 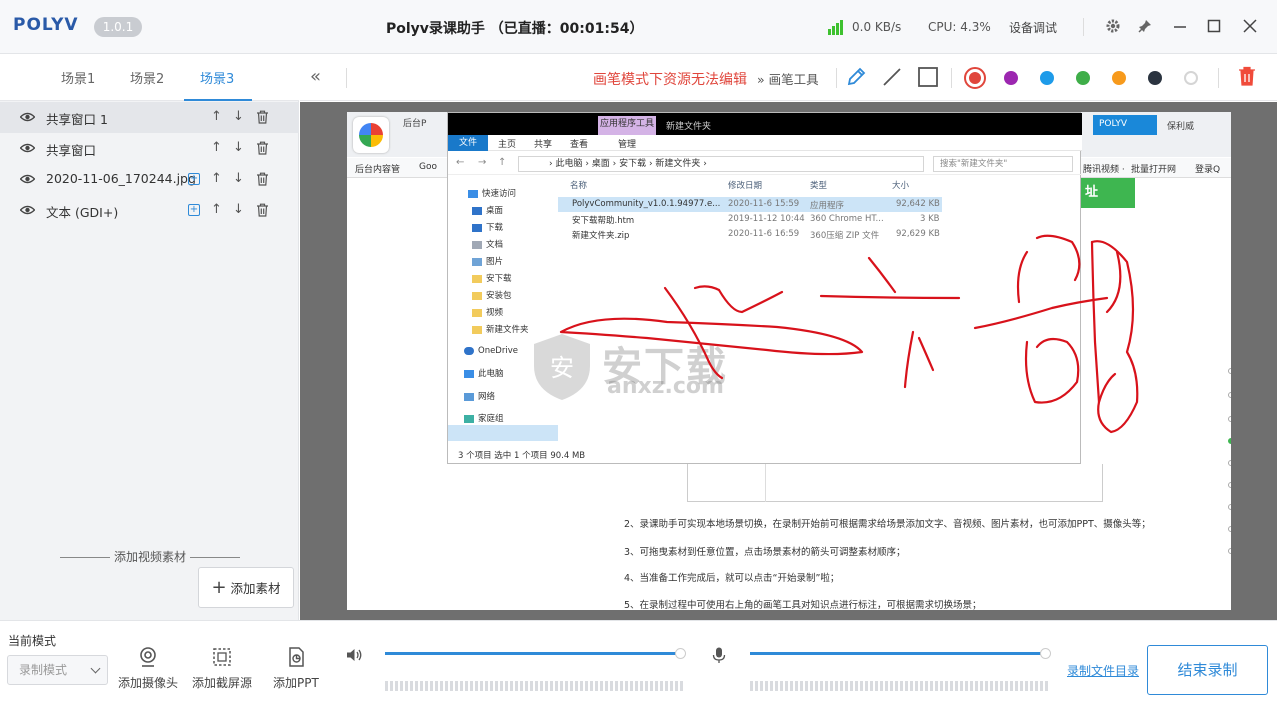 What do you see at coordinates (1191, 78) in the screenshot?
I see `color-white` at bounding box center [1191, 78].